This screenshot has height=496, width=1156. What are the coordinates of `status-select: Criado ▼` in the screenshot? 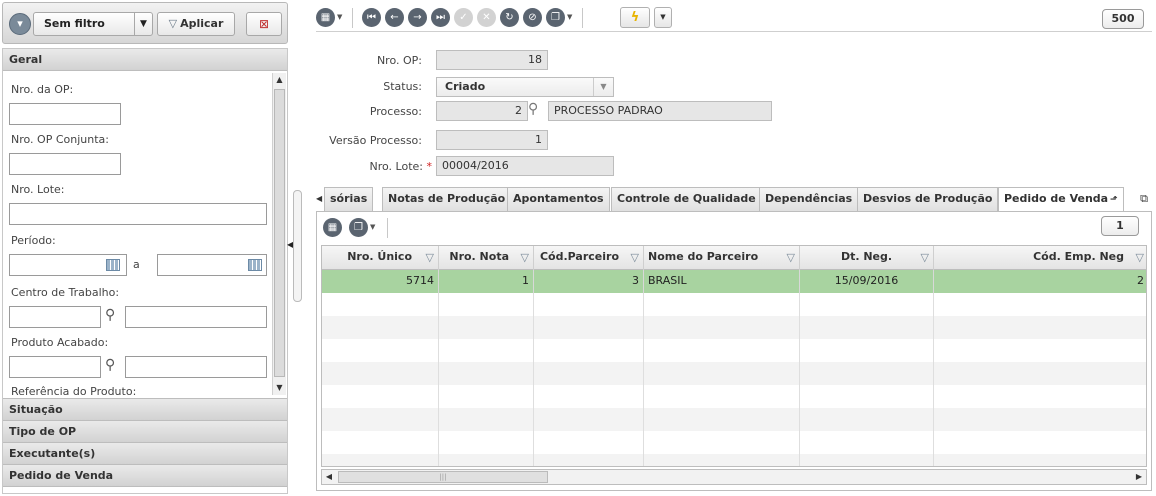 It's located at (525, 87).